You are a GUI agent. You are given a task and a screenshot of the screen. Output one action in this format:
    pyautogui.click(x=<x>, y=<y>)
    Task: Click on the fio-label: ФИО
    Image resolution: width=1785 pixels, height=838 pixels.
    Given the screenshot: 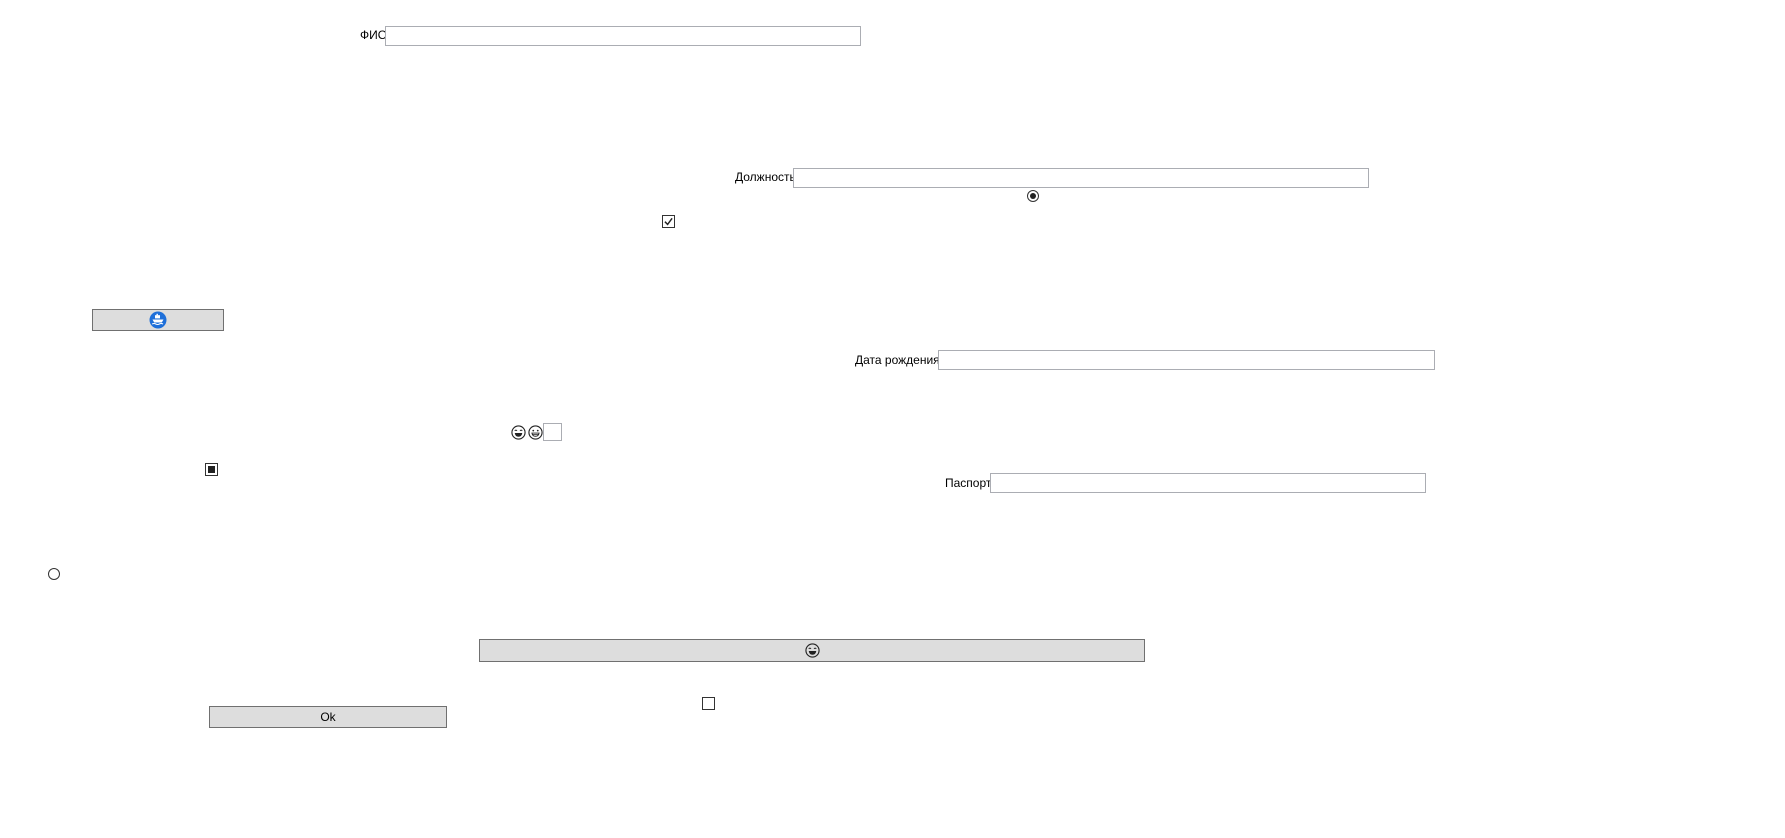 What is the action you would take?
    pyautogui.click(x=374, y=35)
    